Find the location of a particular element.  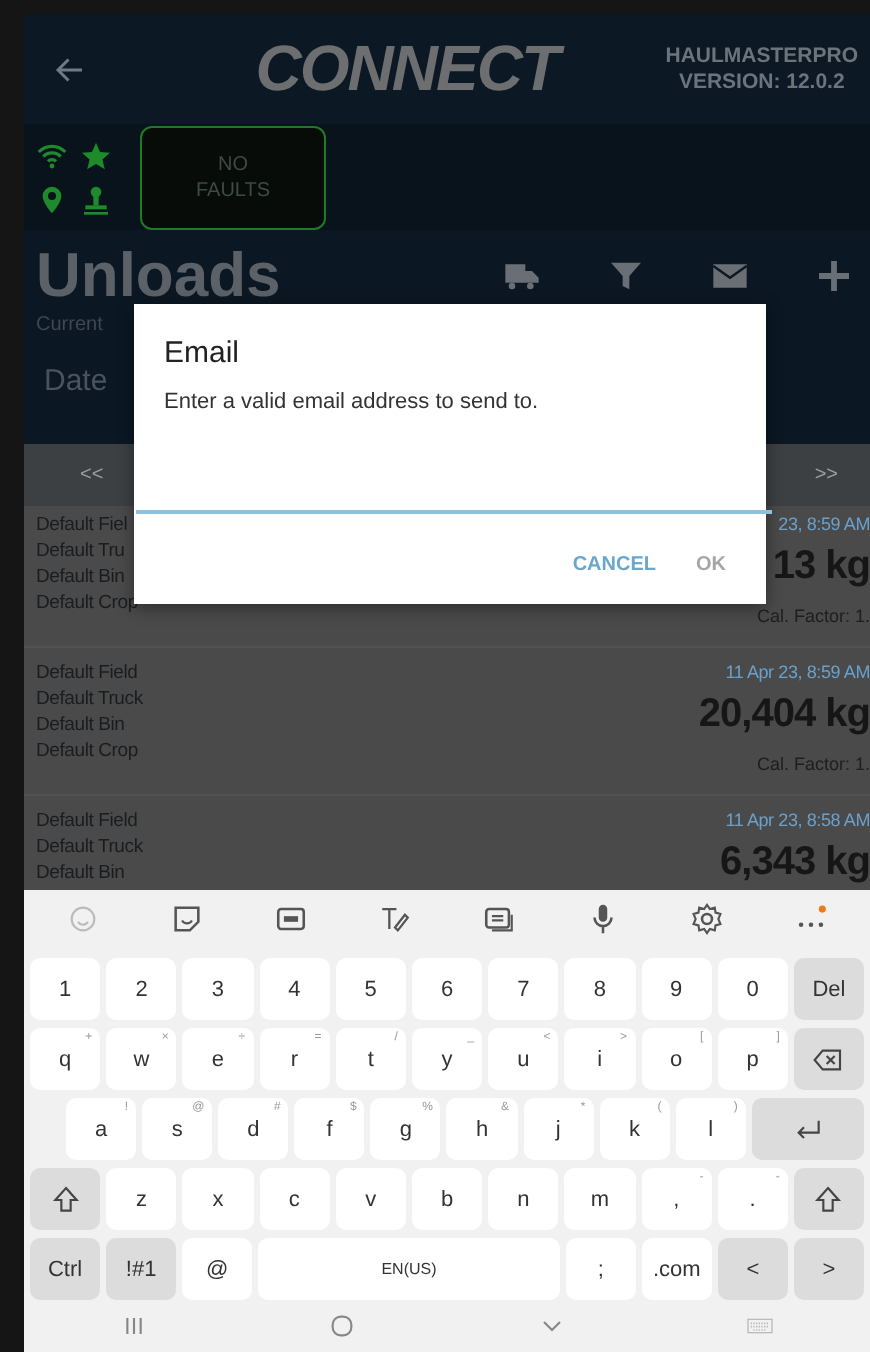

keyboard-key: x is located at coordinates (218, 1199).